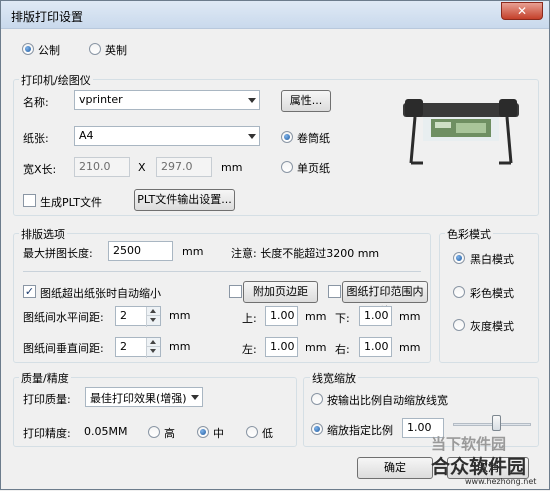 This screenshot has height=491, width=550. What do you see at coordinates (317, 429) in the screenshot?
I see `fixed-scale-radio` at bounding box center [317, 429].